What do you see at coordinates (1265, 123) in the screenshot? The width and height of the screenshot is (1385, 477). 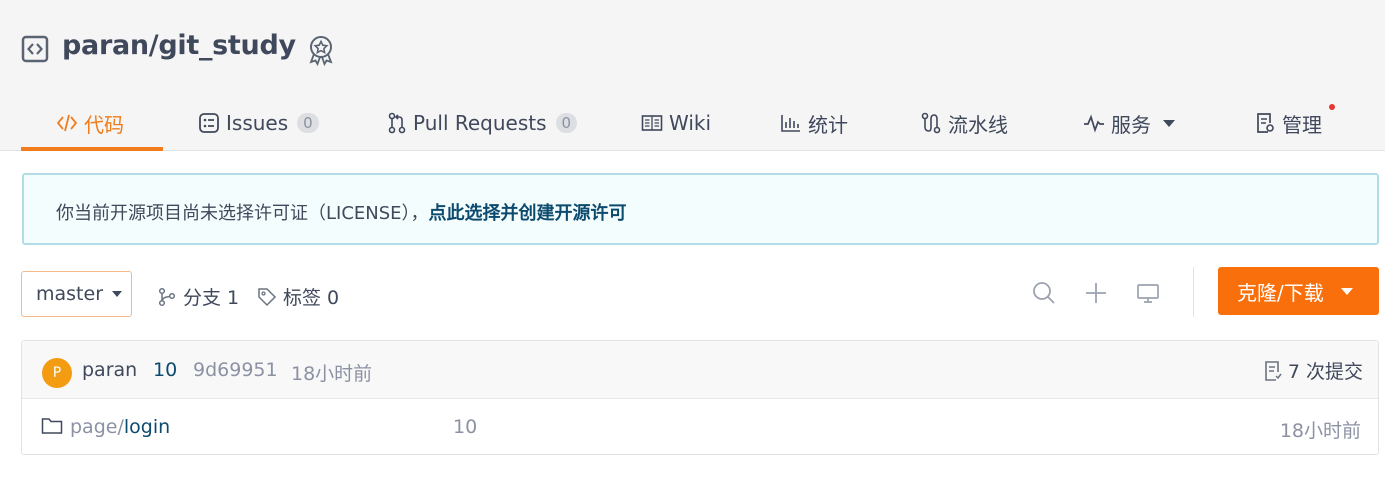 I see `settings-doc-icon` at bounding box center [1265, 123].